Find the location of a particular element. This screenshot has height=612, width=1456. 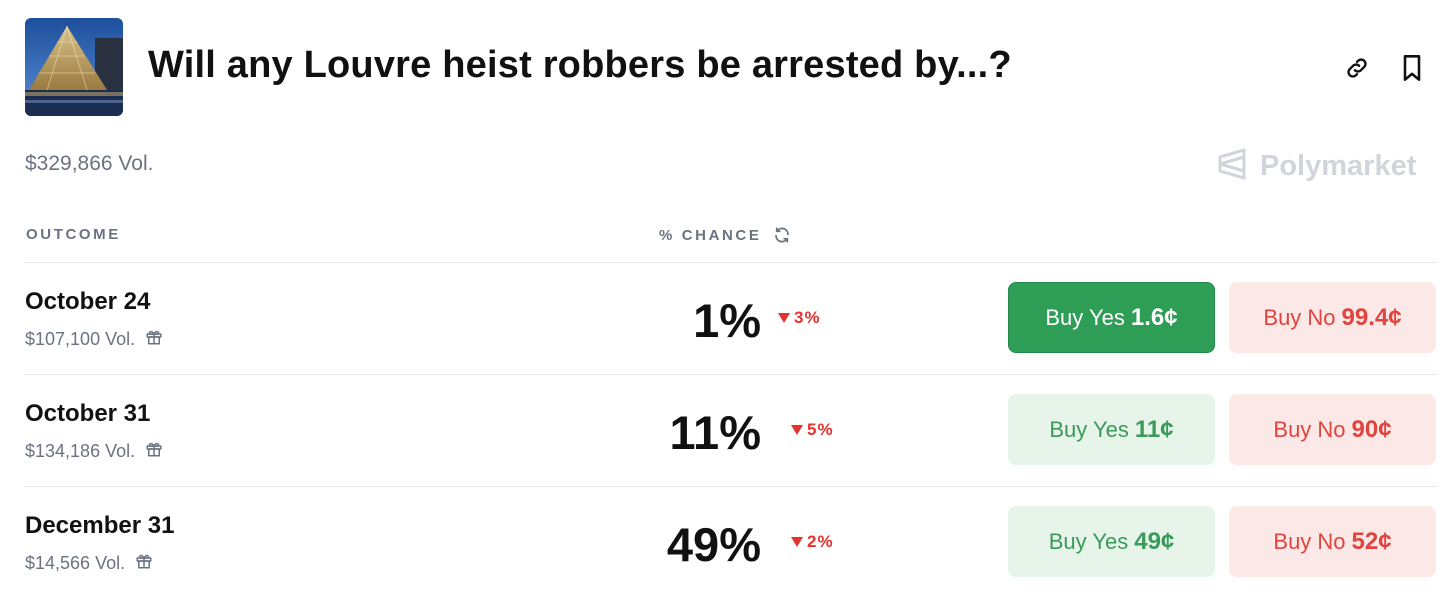

buy-yes-price: 49¢ is located at coordinates (1154, 541).